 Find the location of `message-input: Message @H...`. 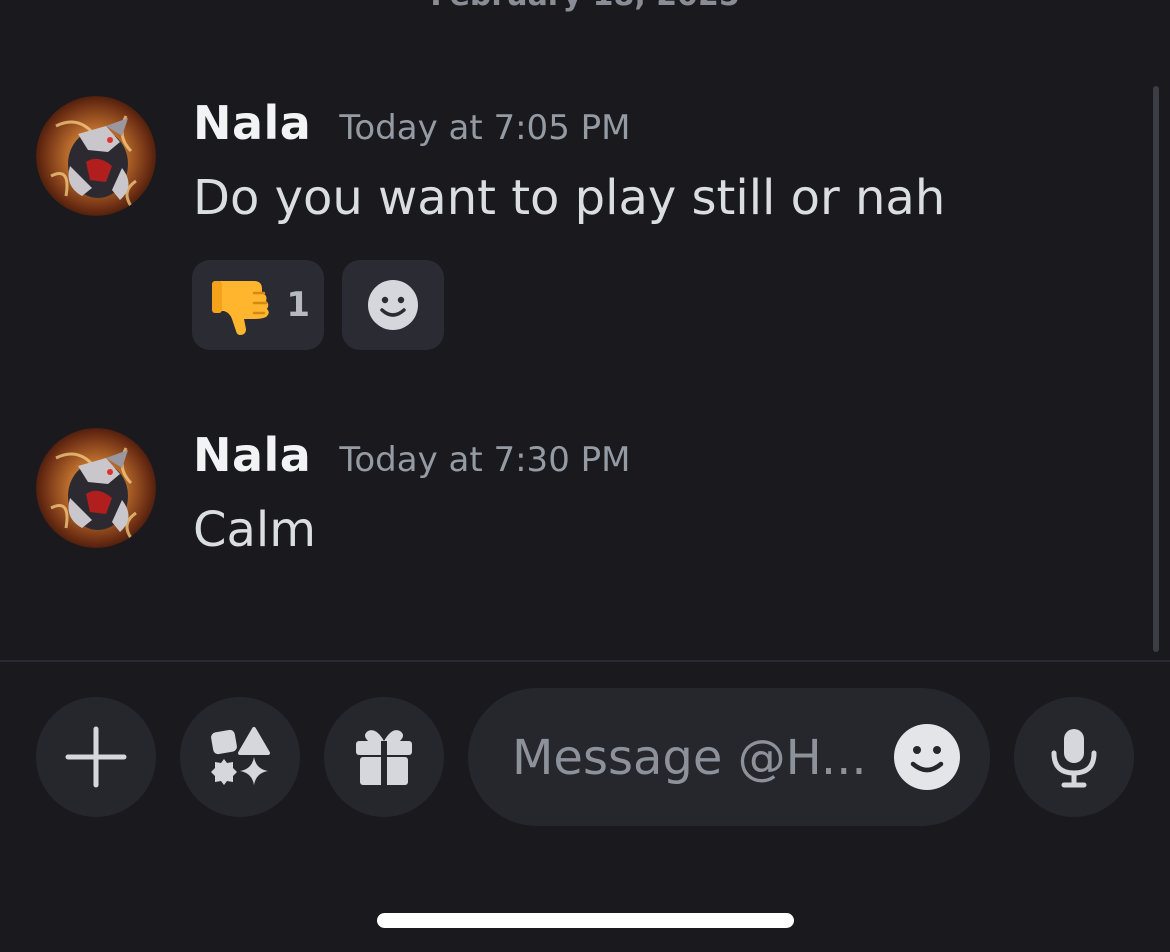

message-input: Message @H... is located at coordinates (729, 757).